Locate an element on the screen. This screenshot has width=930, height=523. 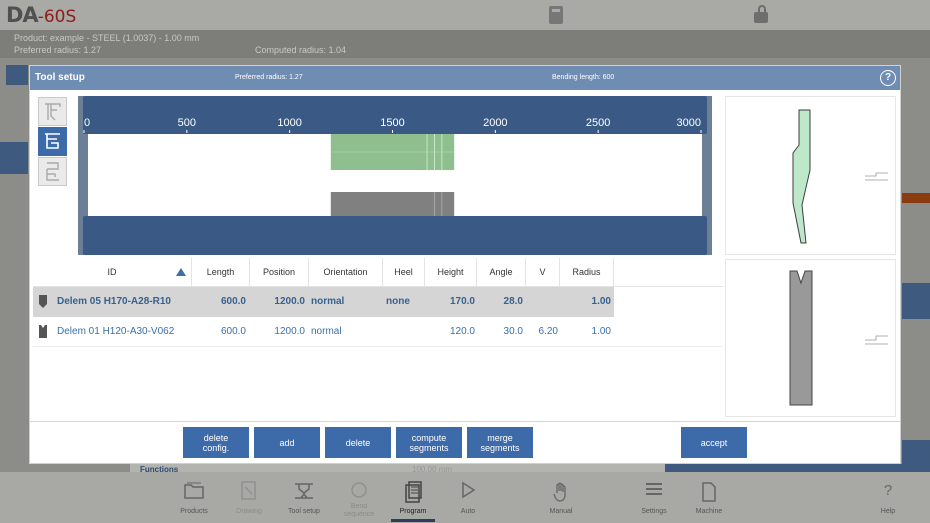
nav-drawing: Drawing is located at coordinates (249, 497).